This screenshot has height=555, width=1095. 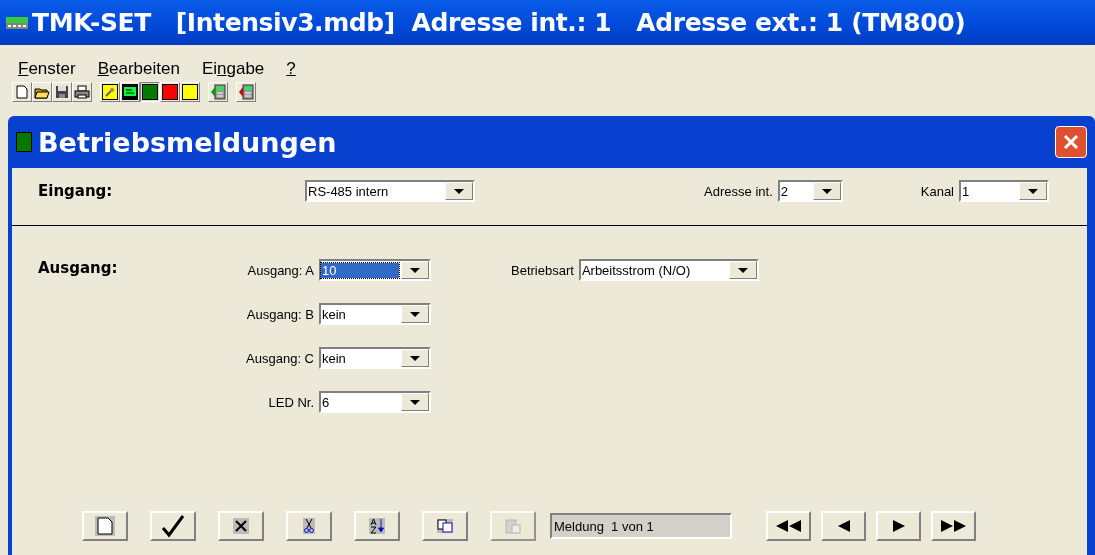 I want to click on dropdown: 6, so click(x=375, y=402).